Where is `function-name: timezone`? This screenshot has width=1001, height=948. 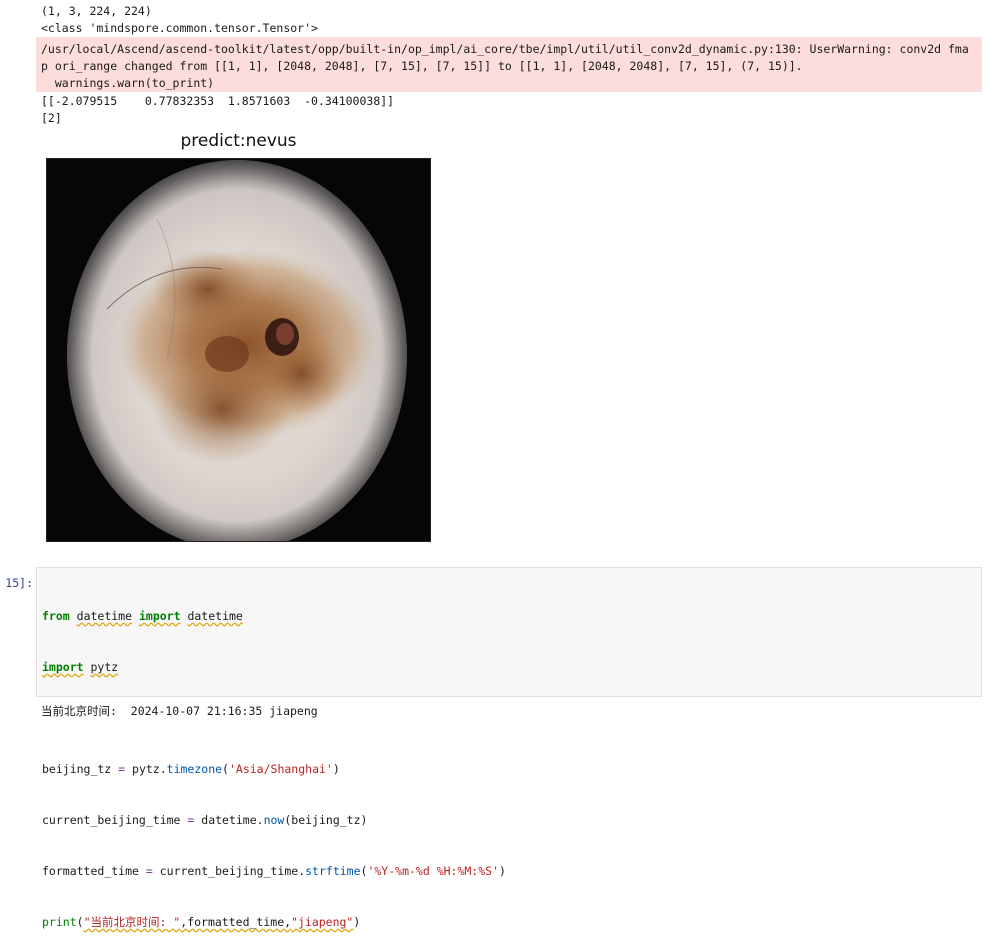 function-name: timezone is located at coordinates (194, 769).